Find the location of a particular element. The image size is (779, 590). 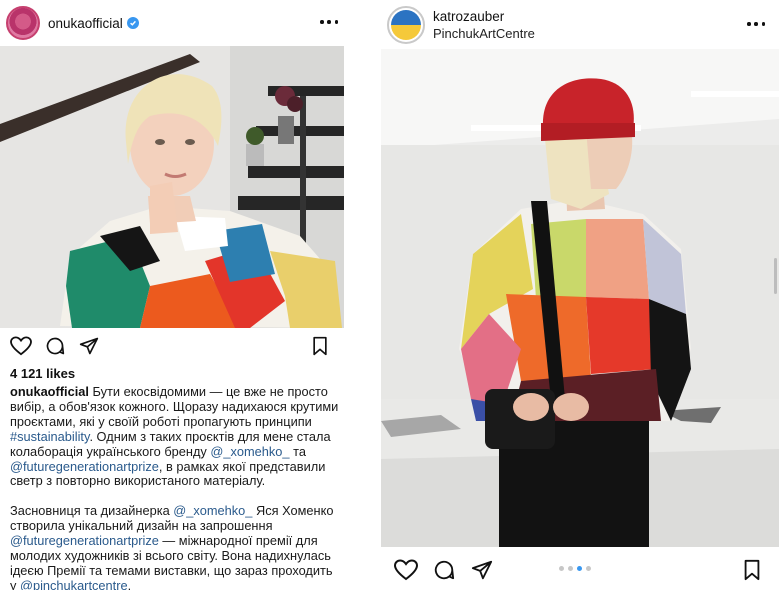

mention-link: @pinchukartcentre is located at coordinates (74, 584).